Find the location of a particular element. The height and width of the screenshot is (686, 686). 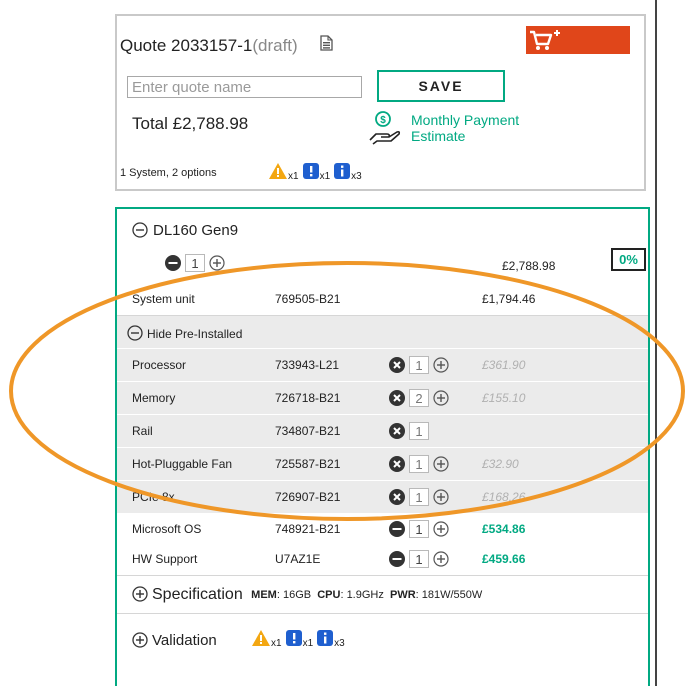

spec-summary: MEM: 16GB CPU: 1.9GHz PWR: 181W/550W is located at coordinates (366, 595).